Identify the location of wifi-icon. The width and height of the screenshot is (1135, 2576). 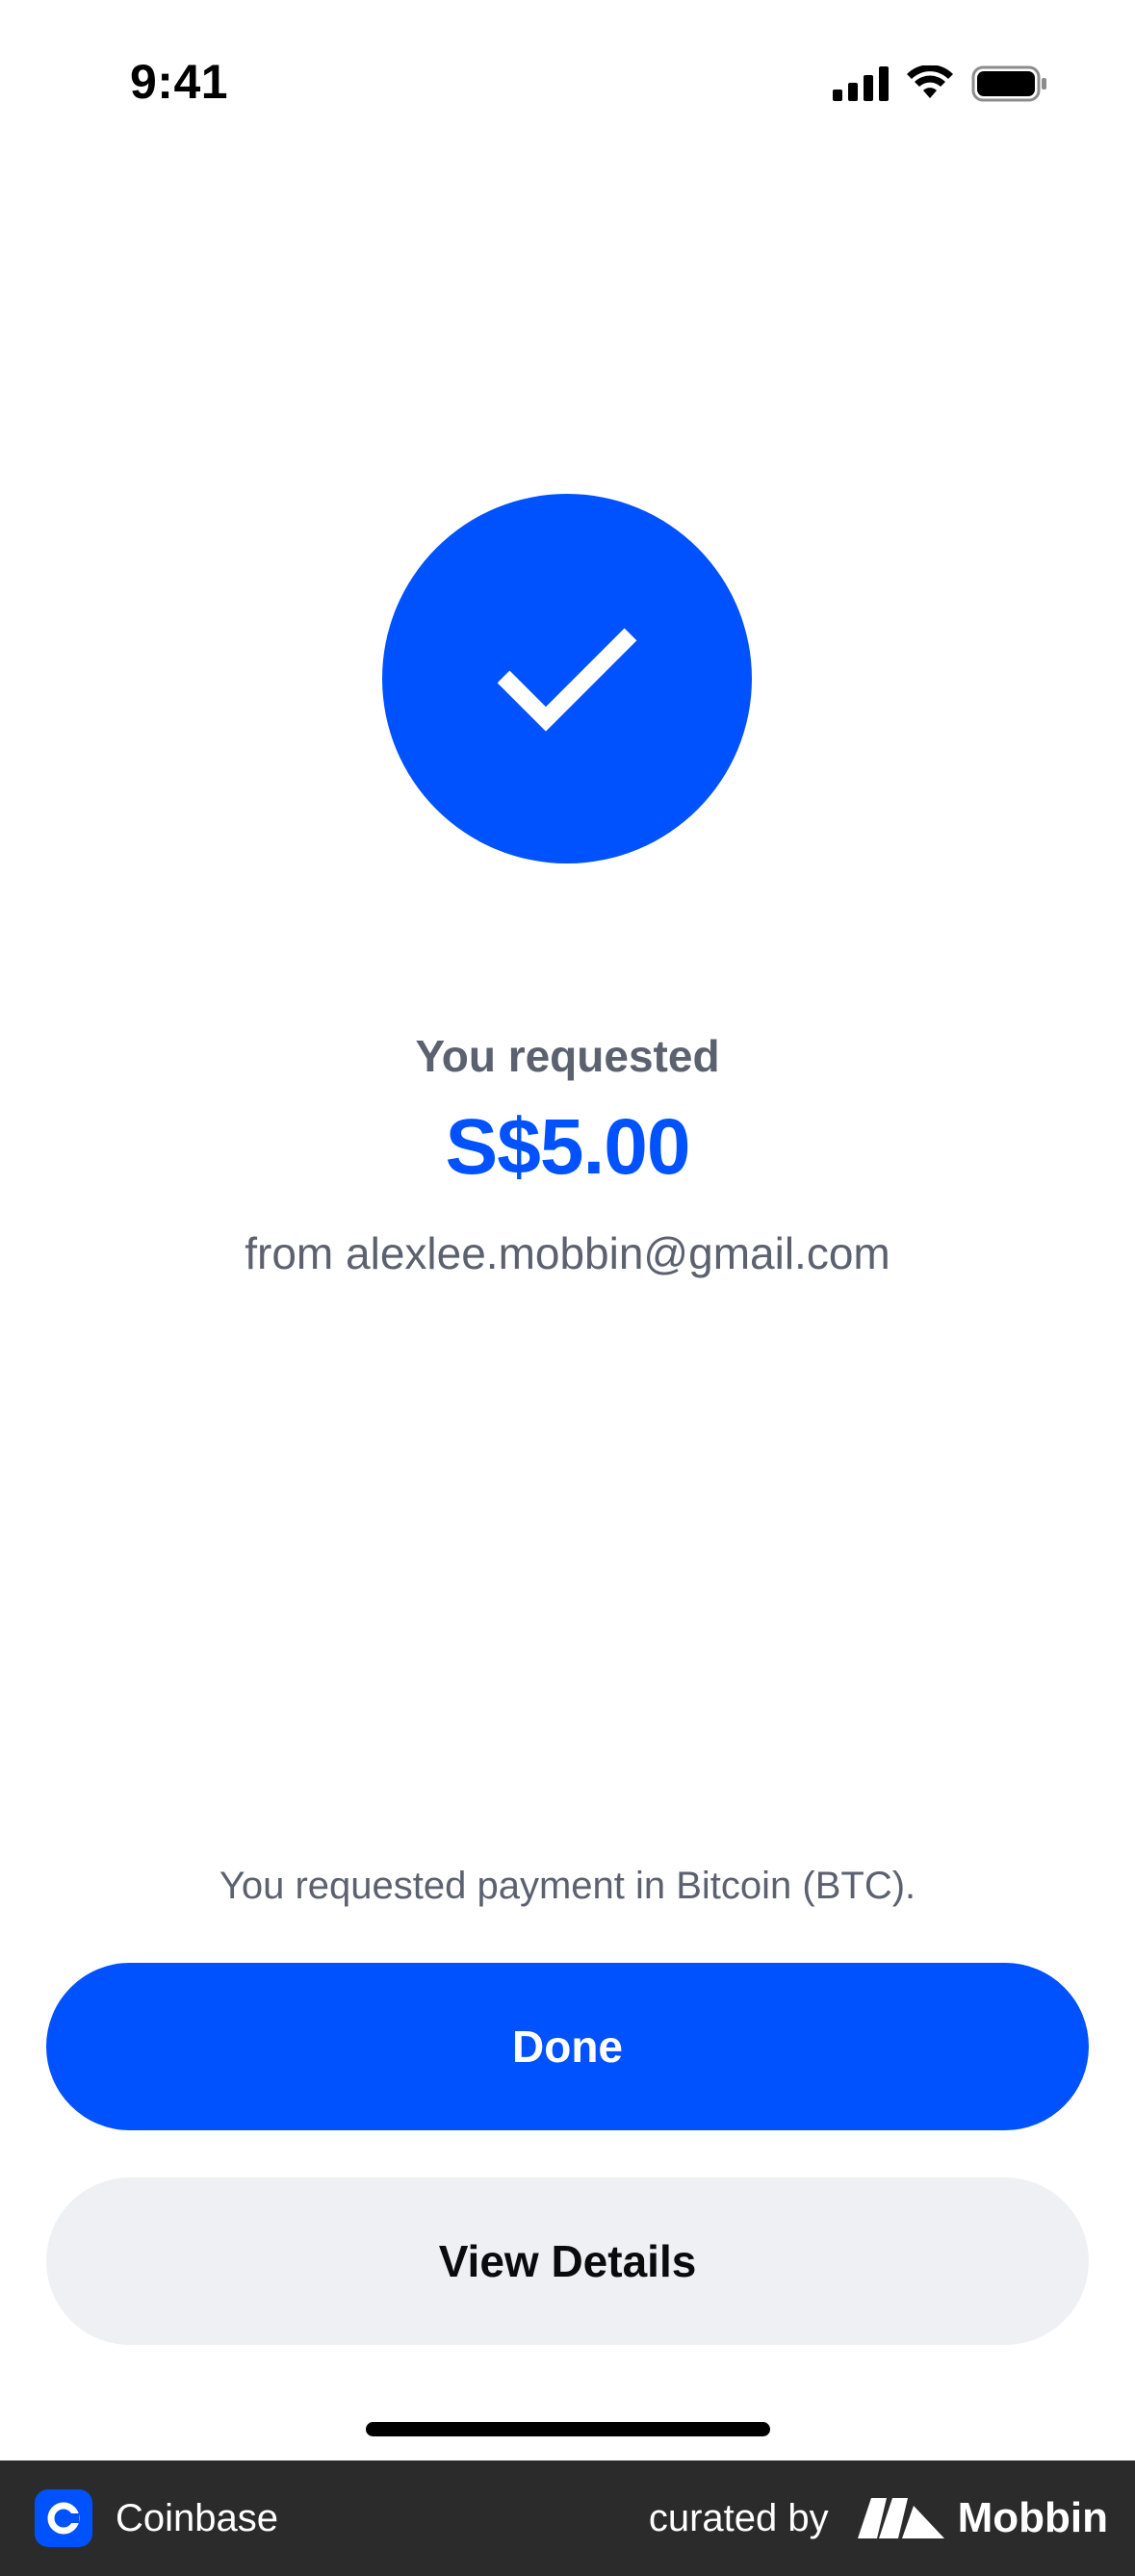
(930, 81).